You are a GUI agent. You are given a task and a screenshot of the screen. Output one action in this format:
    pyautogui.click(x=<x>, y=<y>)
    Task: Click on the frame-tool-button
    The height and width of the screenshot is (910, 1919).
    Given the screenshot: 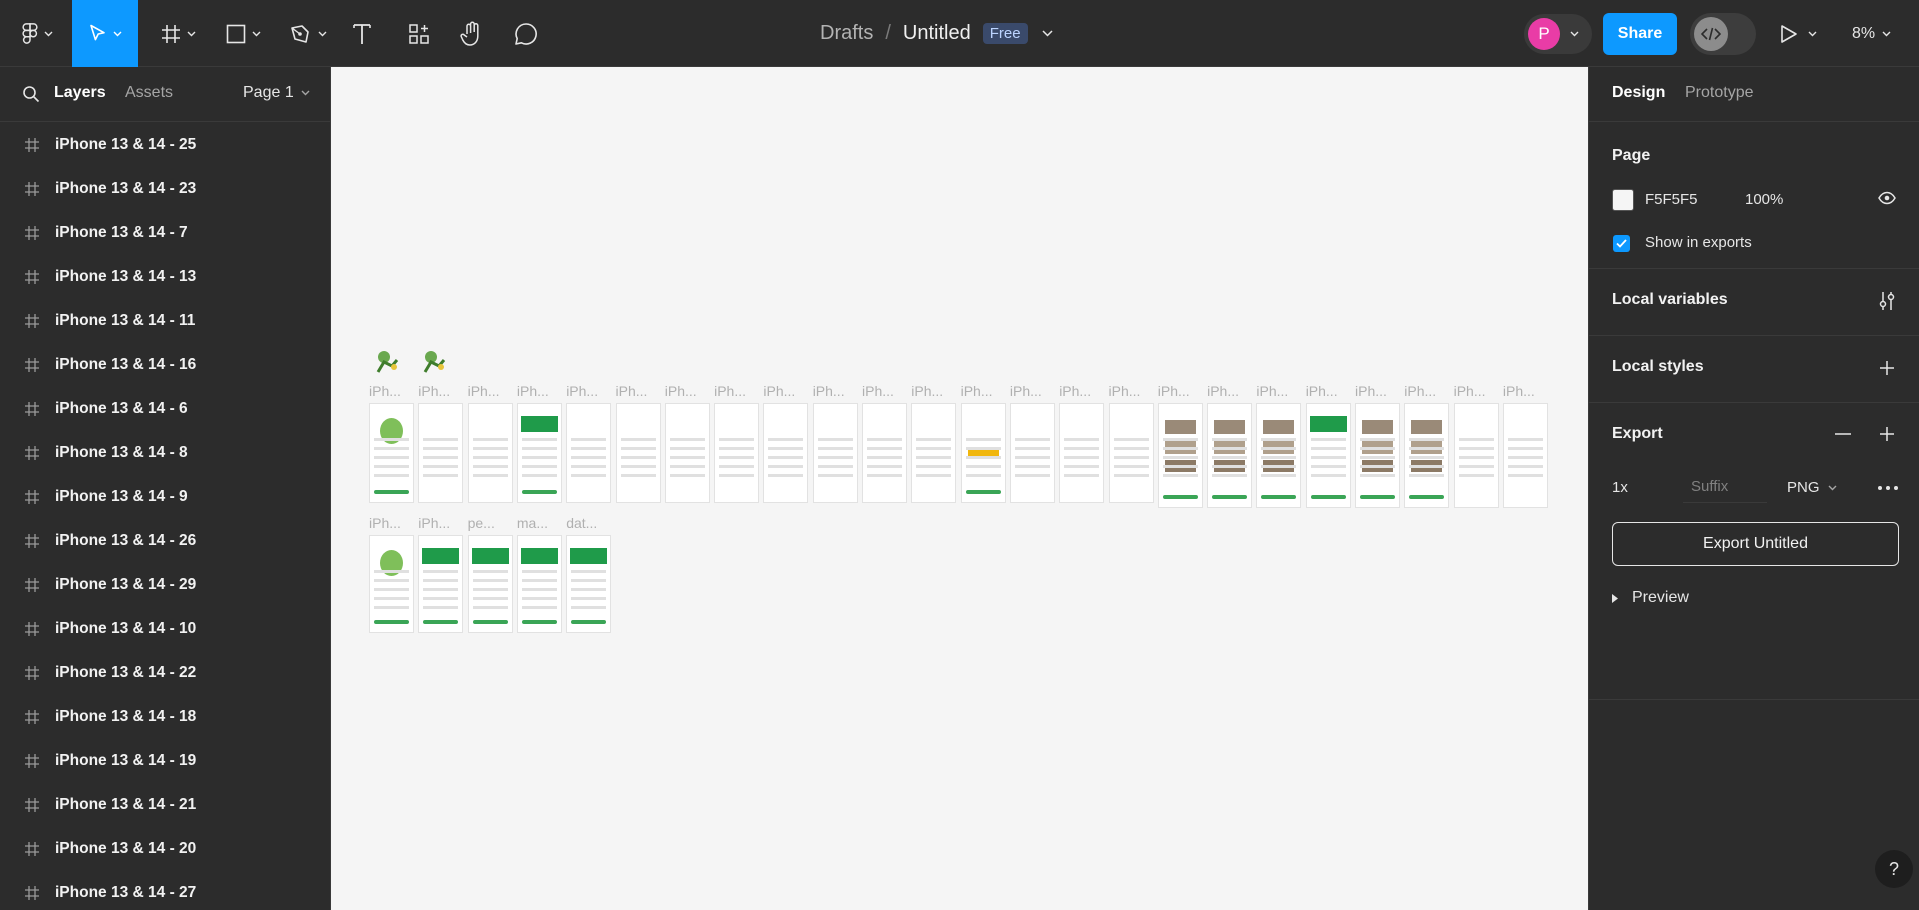 What is the action you would take?
    pyautogui.click(x=178, y=33)
    